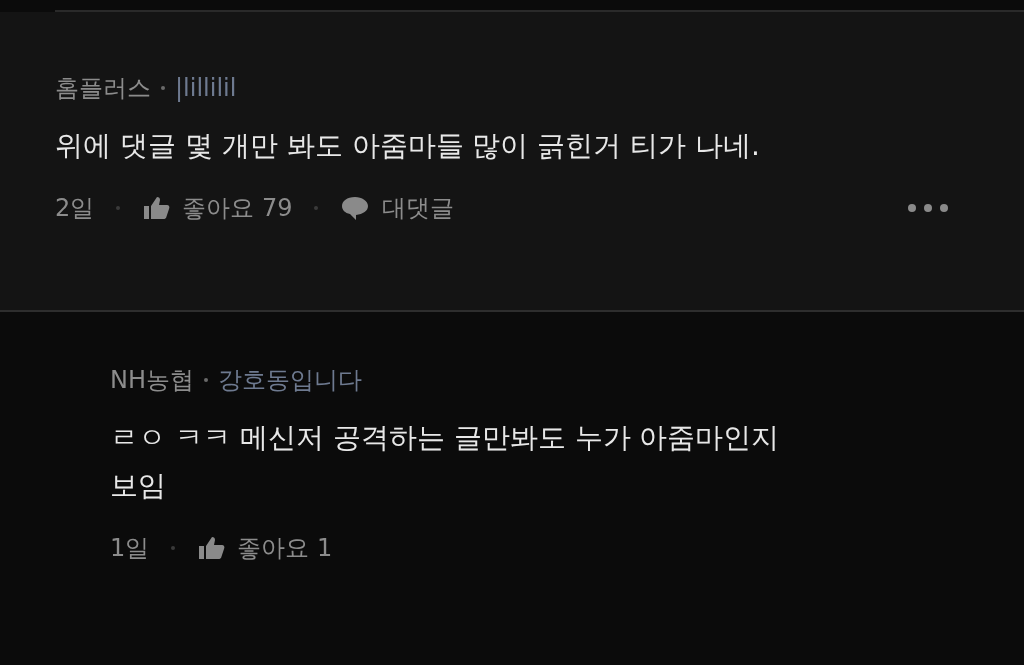 The height and width of the screenshot is (665, 1024). Describe the element at coordinates (290, 380) in the screenshot. I see `nickname: 강호동입니다` at that location.